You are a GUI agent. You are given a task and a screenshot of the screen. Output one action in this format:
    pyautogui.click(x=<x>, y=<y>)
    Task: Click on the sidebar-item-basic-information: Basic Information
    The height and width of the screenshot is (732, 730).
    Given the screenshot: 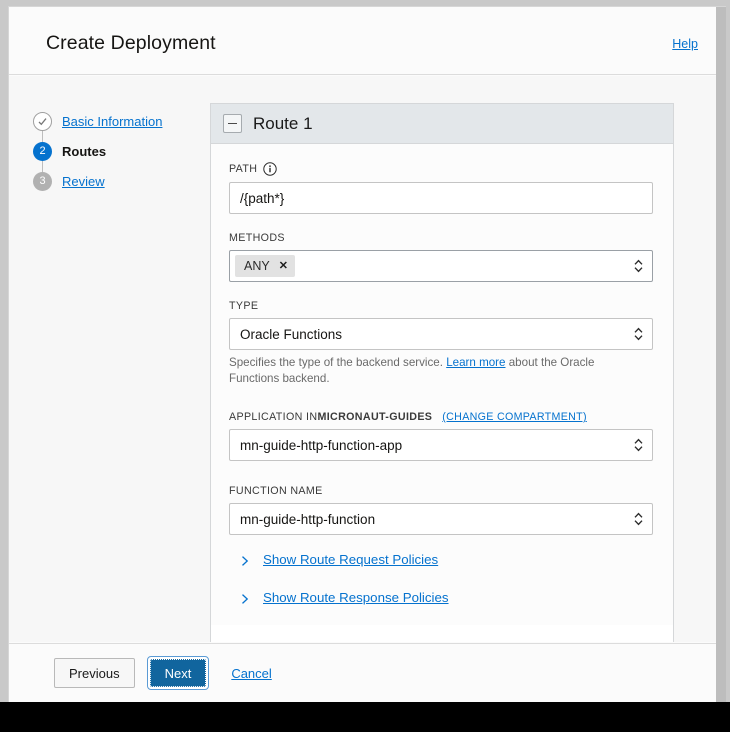 What is the action you would take?
    pyautogui.click(x=118, y=125)
    